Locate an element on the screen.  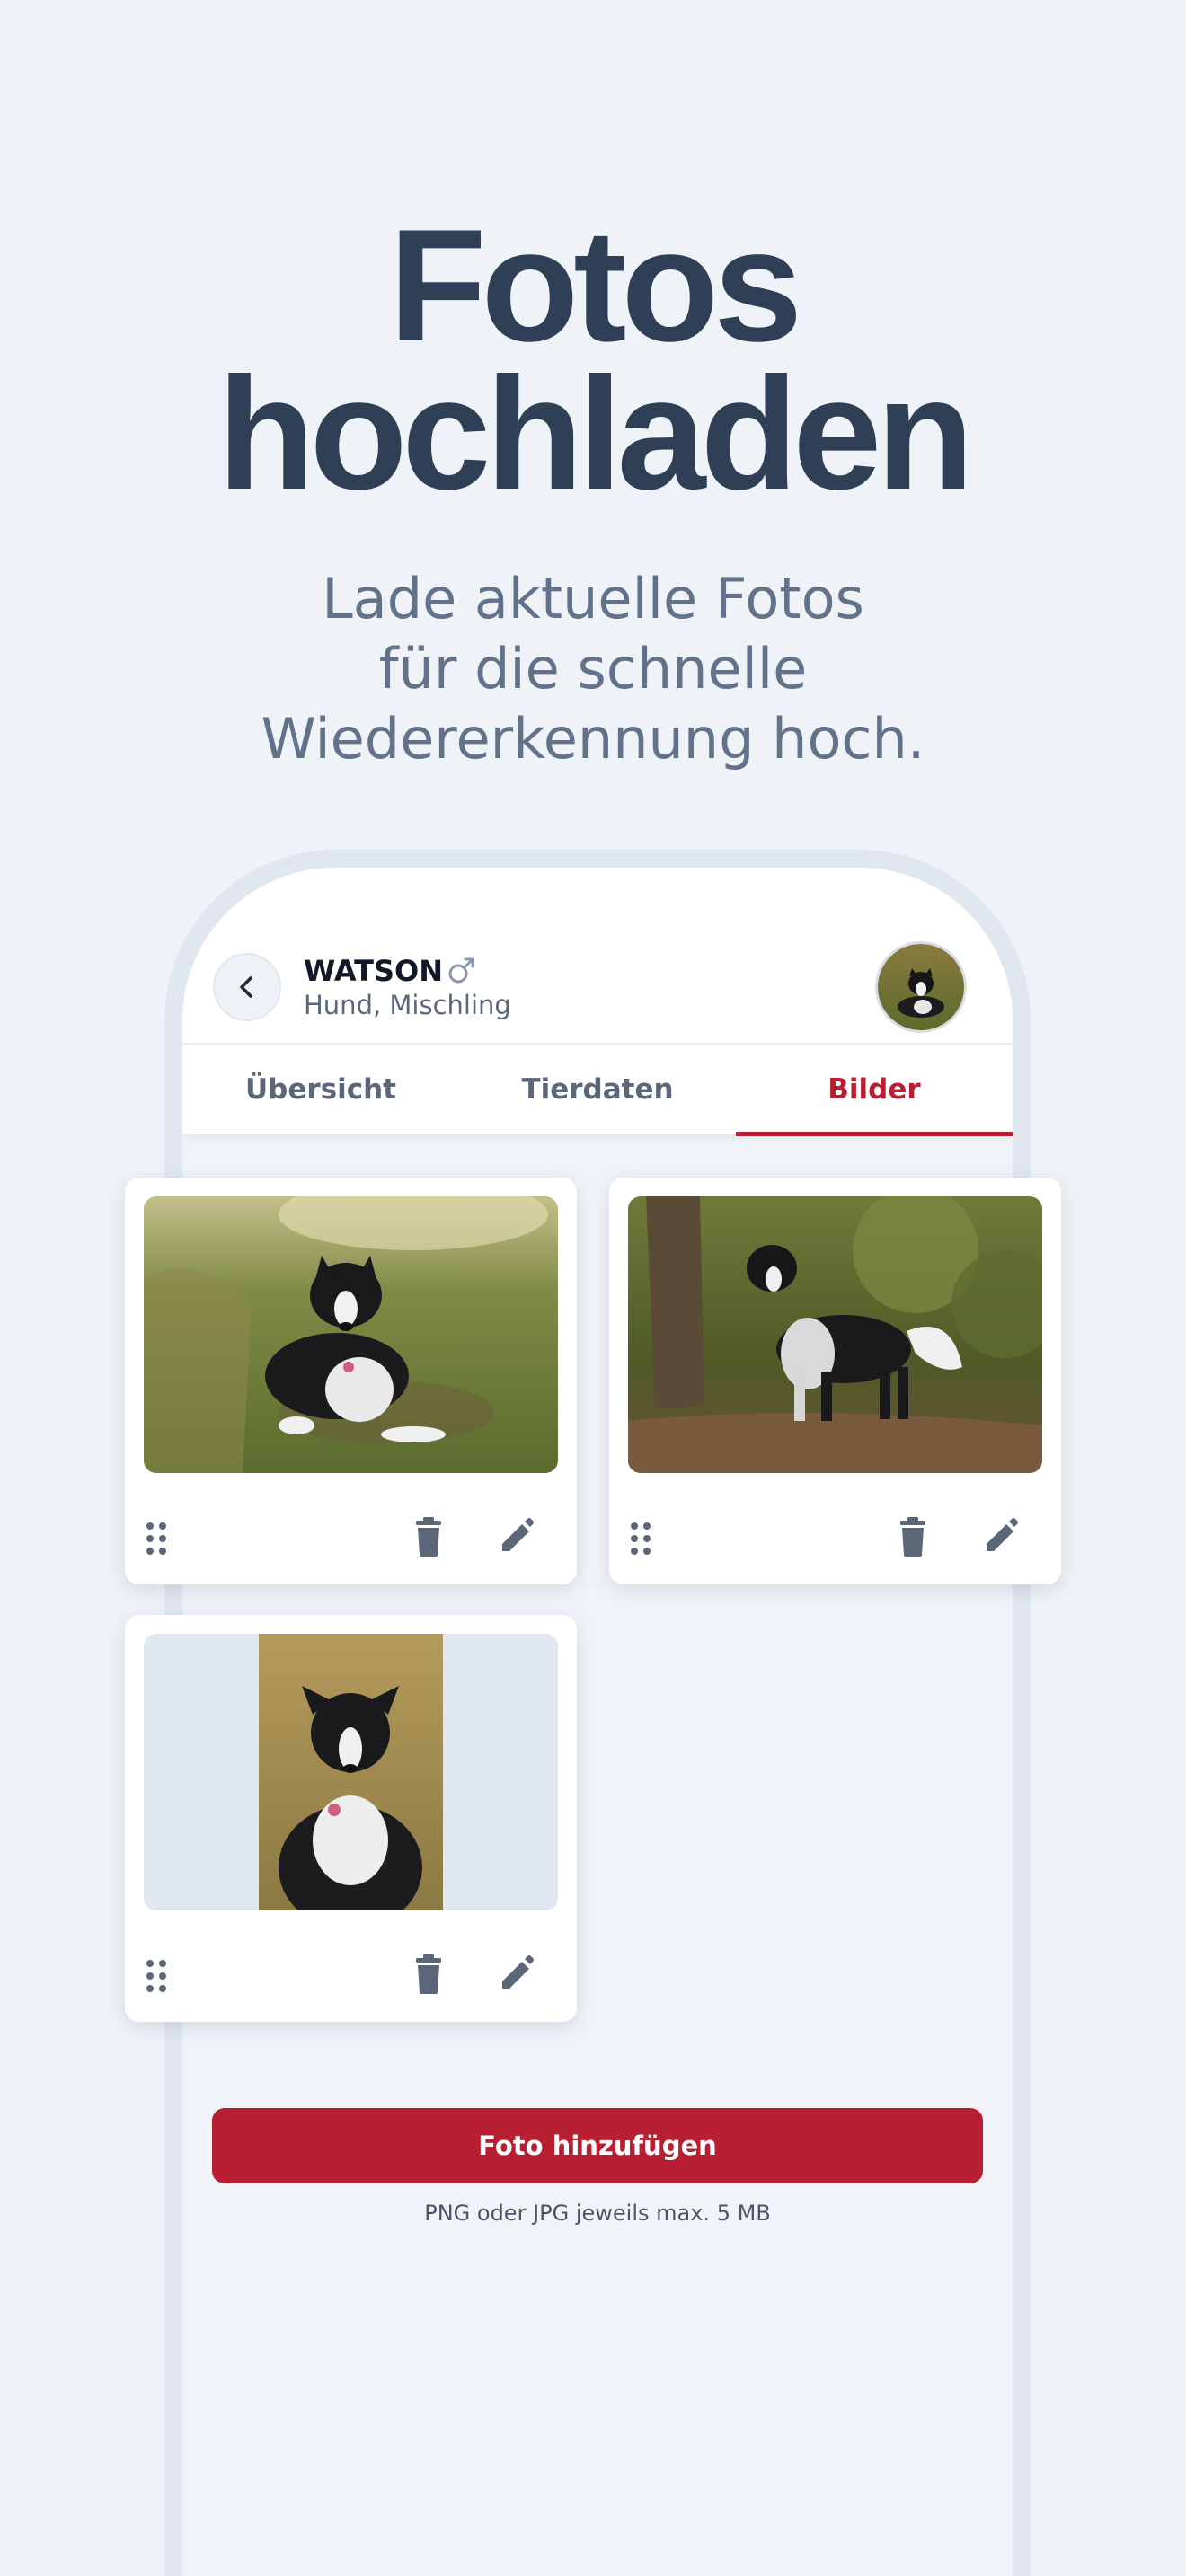
promo-headline: Fotos hochladen is located at coordinates (593, 359).